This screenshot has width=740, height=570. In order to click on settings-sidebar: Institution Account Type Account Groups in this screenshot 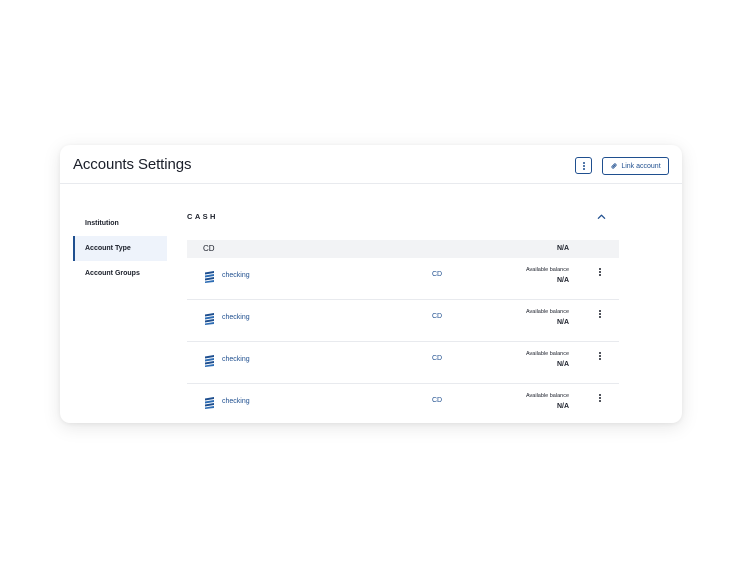, I will do `click(120, 248)`.